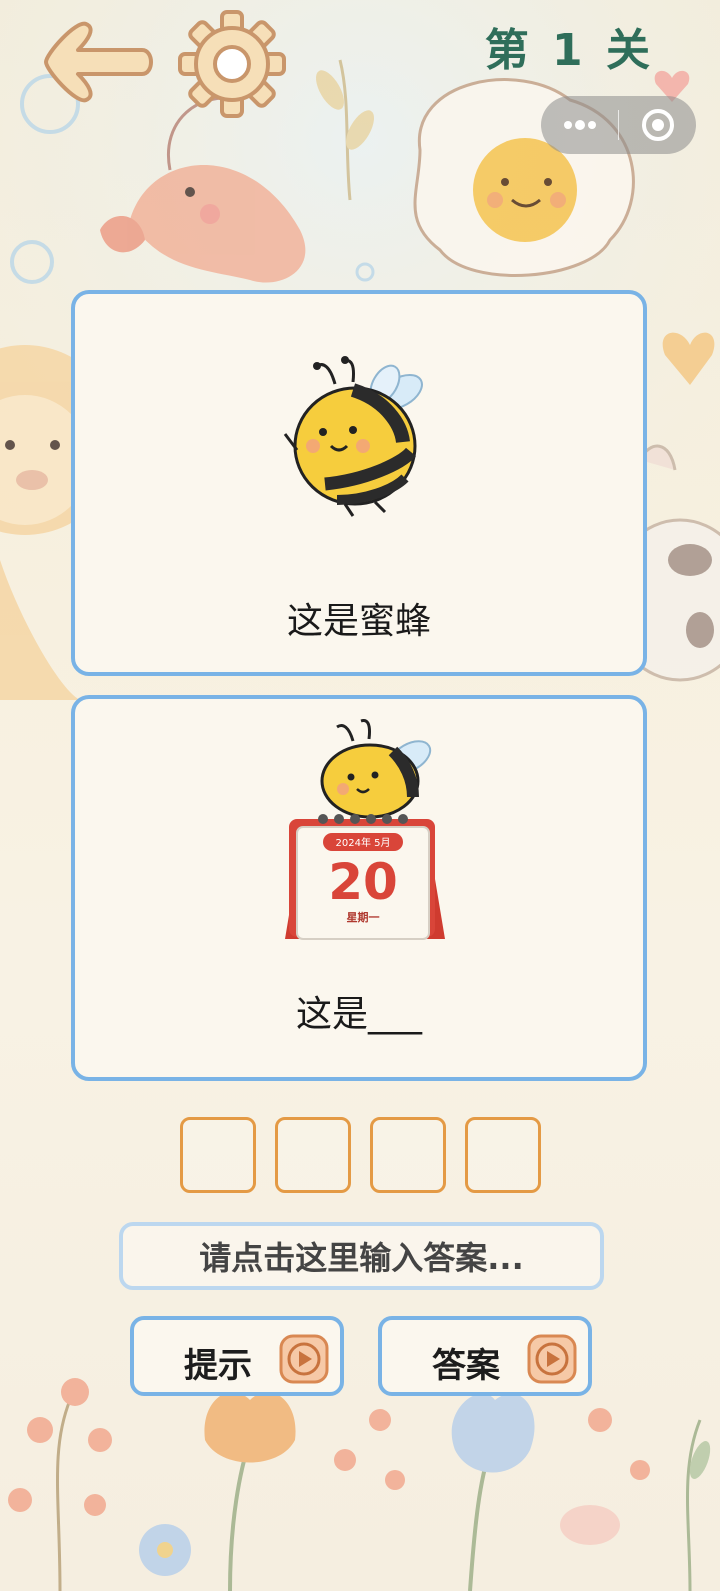 This screenshot has height=1591, width=720. I want to click on bee-icon, so click(353, 436).